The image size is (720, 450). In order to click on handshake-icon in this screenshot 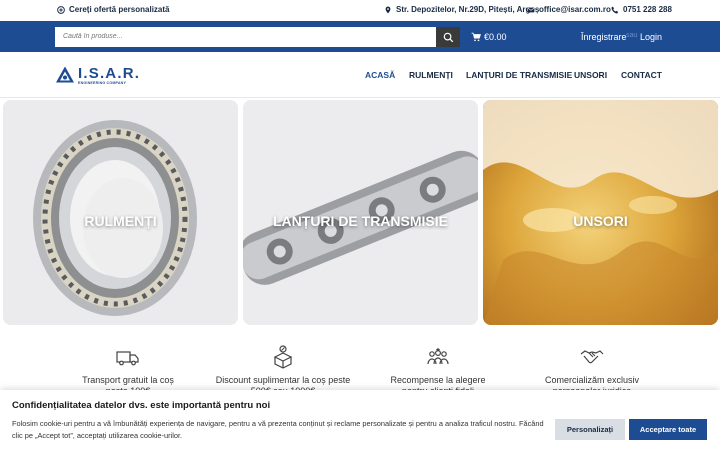, I will do `click(592, 357)`.